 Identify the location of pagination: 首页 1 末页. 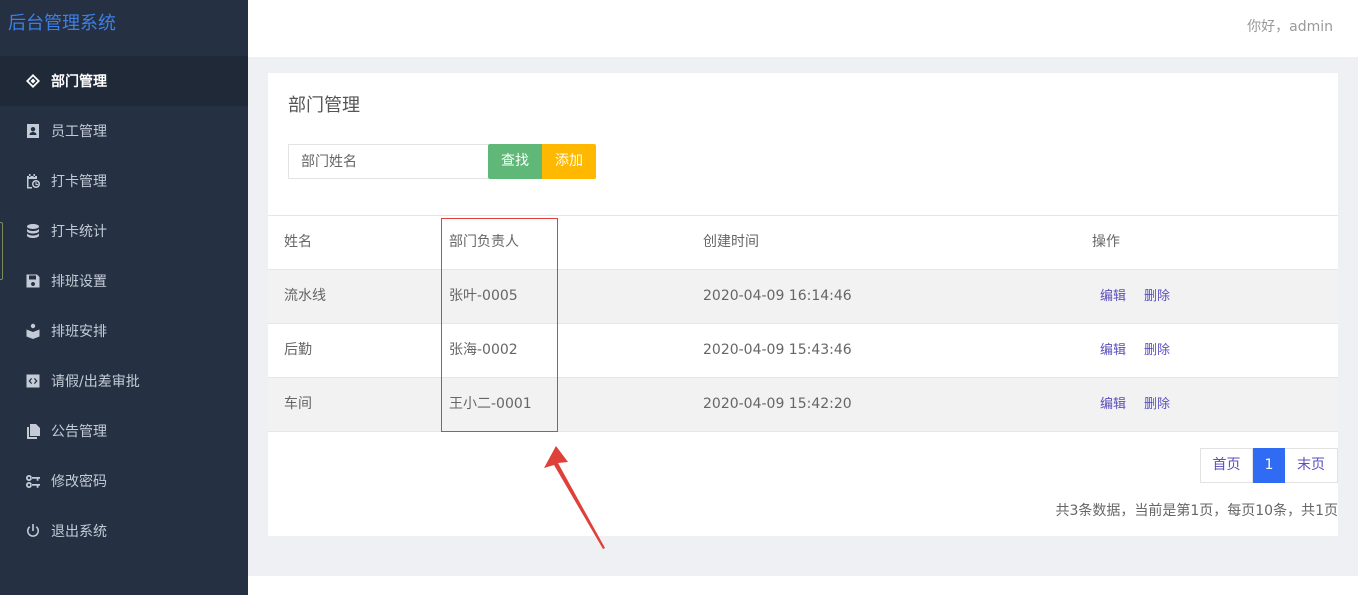
(1269, 465).